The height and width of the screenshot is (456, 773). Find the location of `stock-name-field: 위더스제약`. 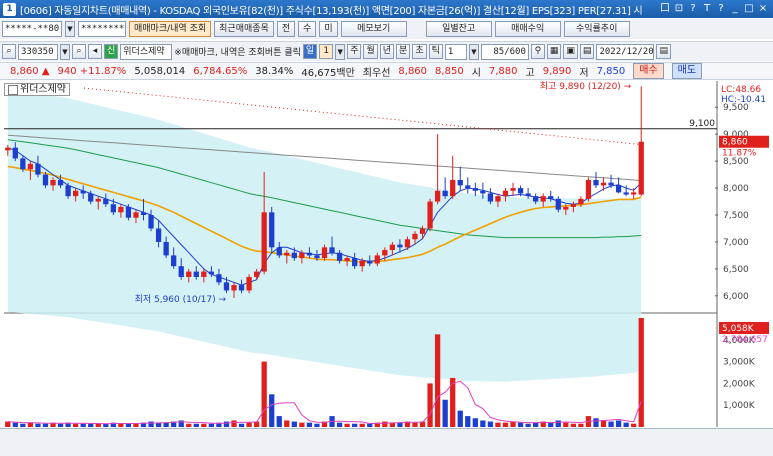

stock-name-field: 위더스제약 is located at coordinates (146, 51).